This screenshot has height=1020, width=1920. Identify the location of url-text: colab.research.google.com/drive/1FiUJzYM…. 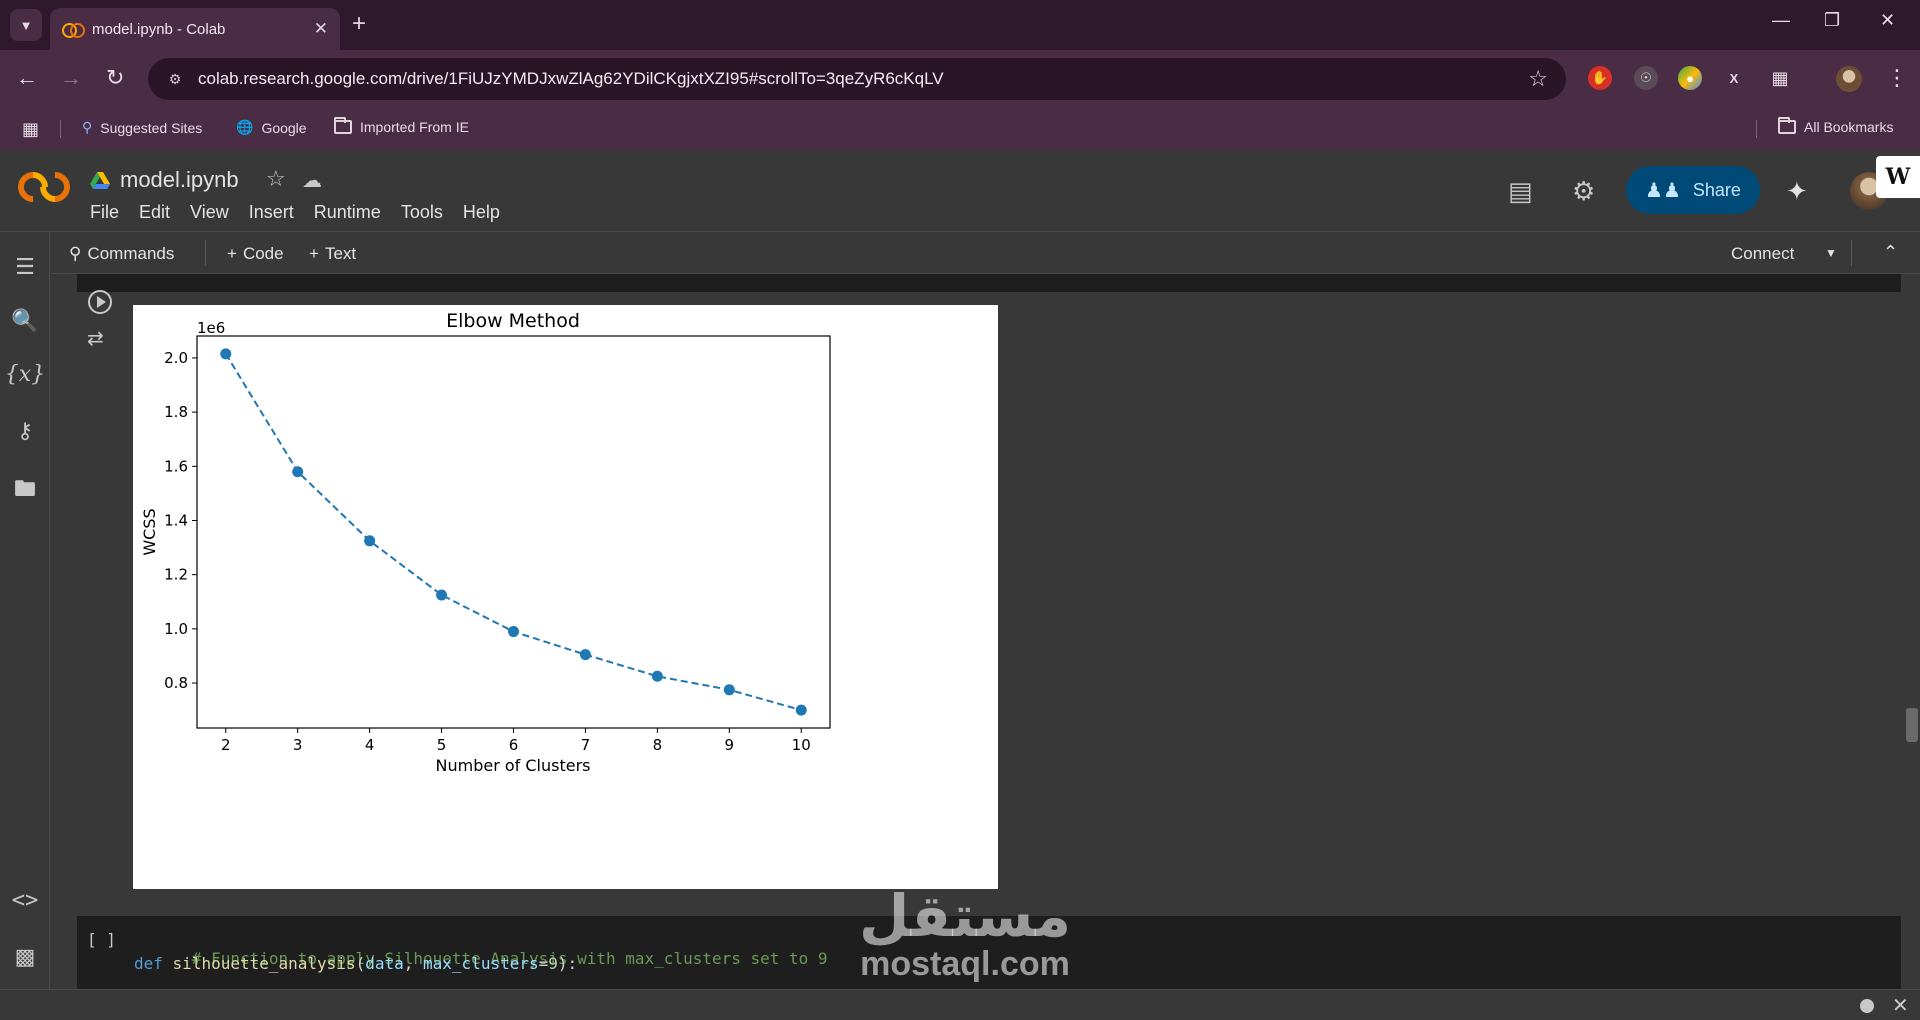
(863, 79).